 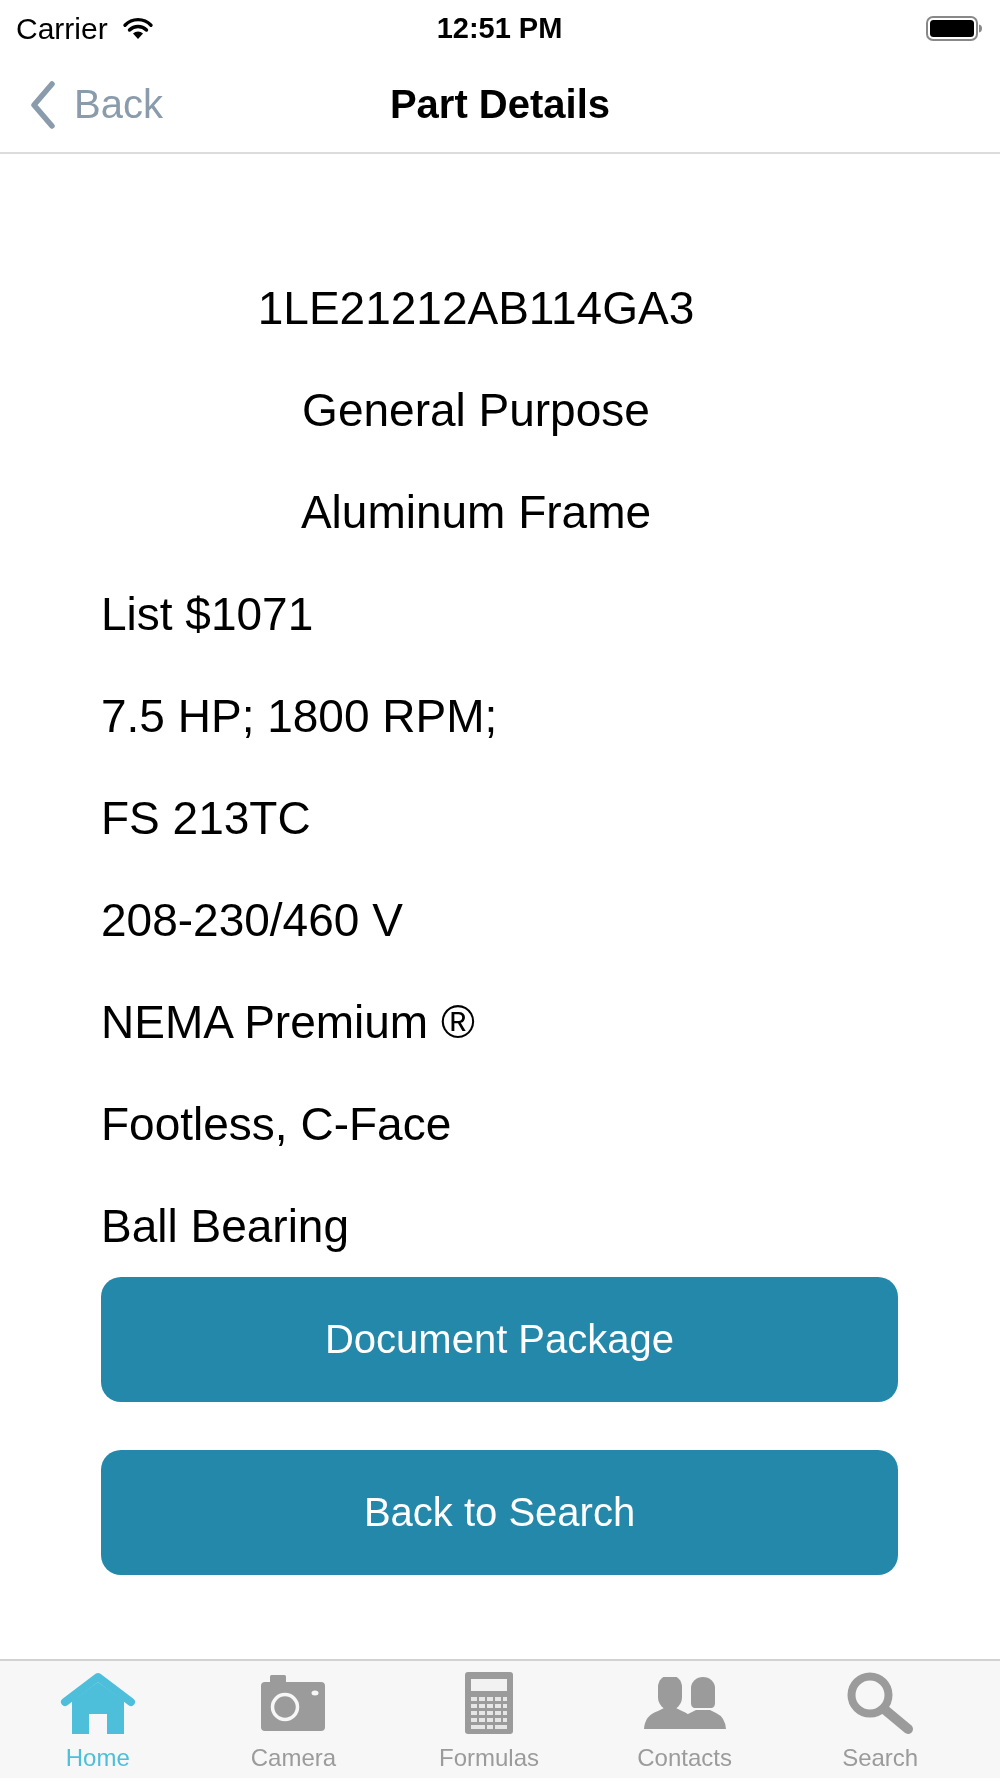 I want to click on page-title: Part Details, so click(x=500, y=104).